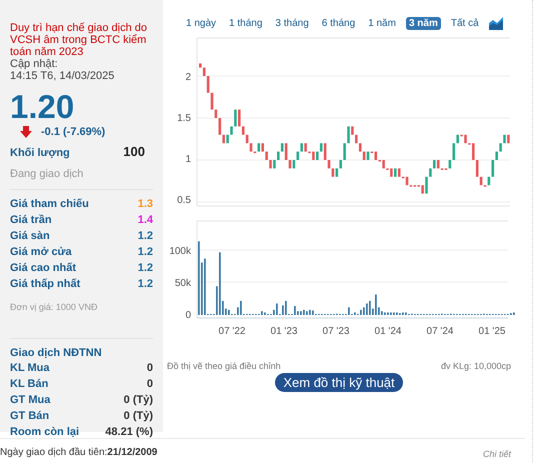  Describe the element at coordinates (145, 204) in the screenshot. I see `price-number: 1.3` at that location.